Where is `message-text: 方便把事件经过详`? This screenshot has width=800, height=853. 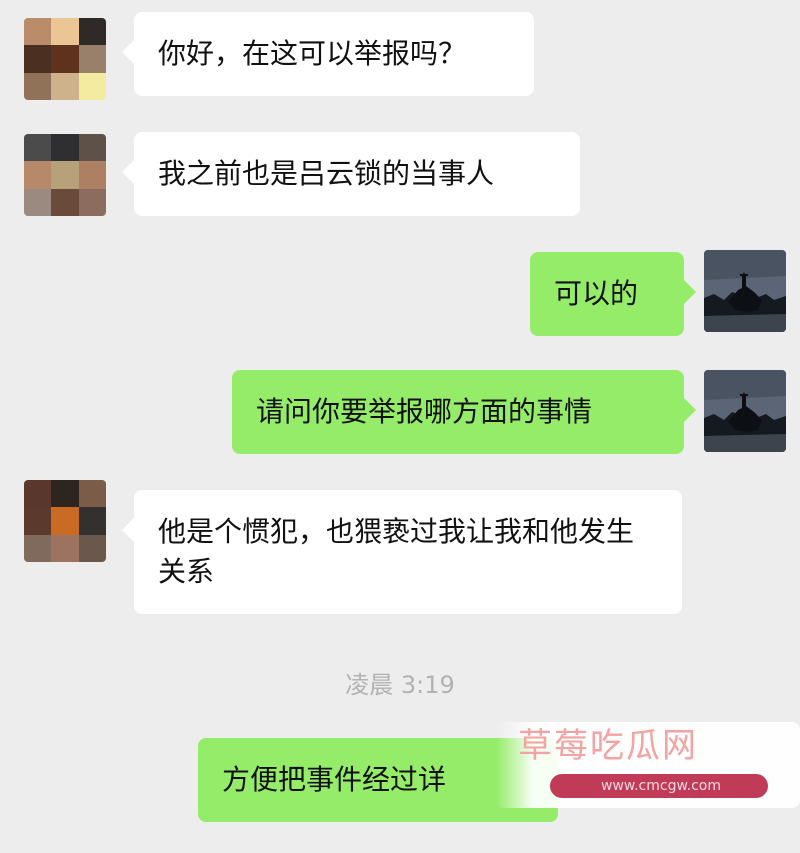 message-text: 方便把事件经过详 is located at coordinates (334, 779).